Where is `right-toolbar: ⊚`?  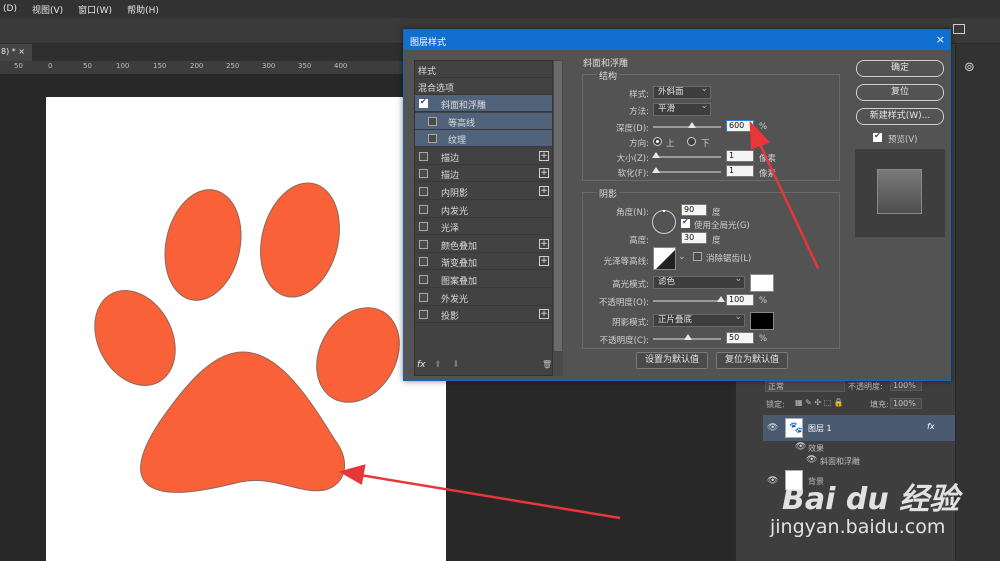 right-toolbar: ⊚ is located at coordinates (977, 302).